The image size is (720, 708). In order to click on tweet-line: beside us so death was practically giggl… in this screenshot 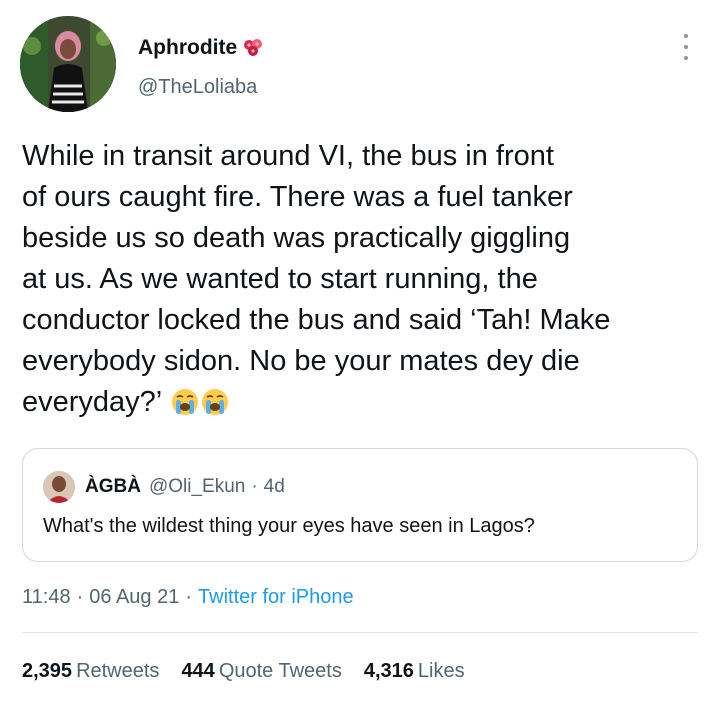, I will do `click(296, 238)`.